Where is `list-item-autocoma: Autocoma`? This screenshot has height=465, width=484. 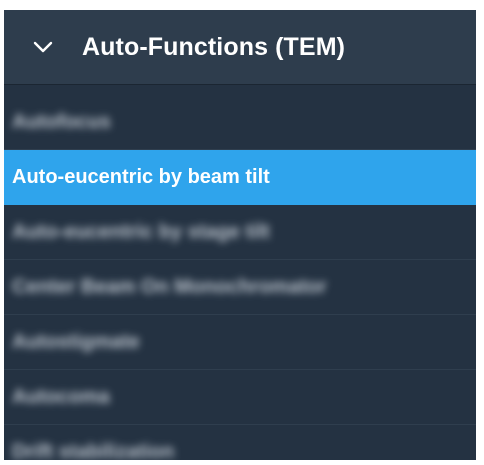
list-item-autocoma: Autocoma is located at coordinates (240, 397).